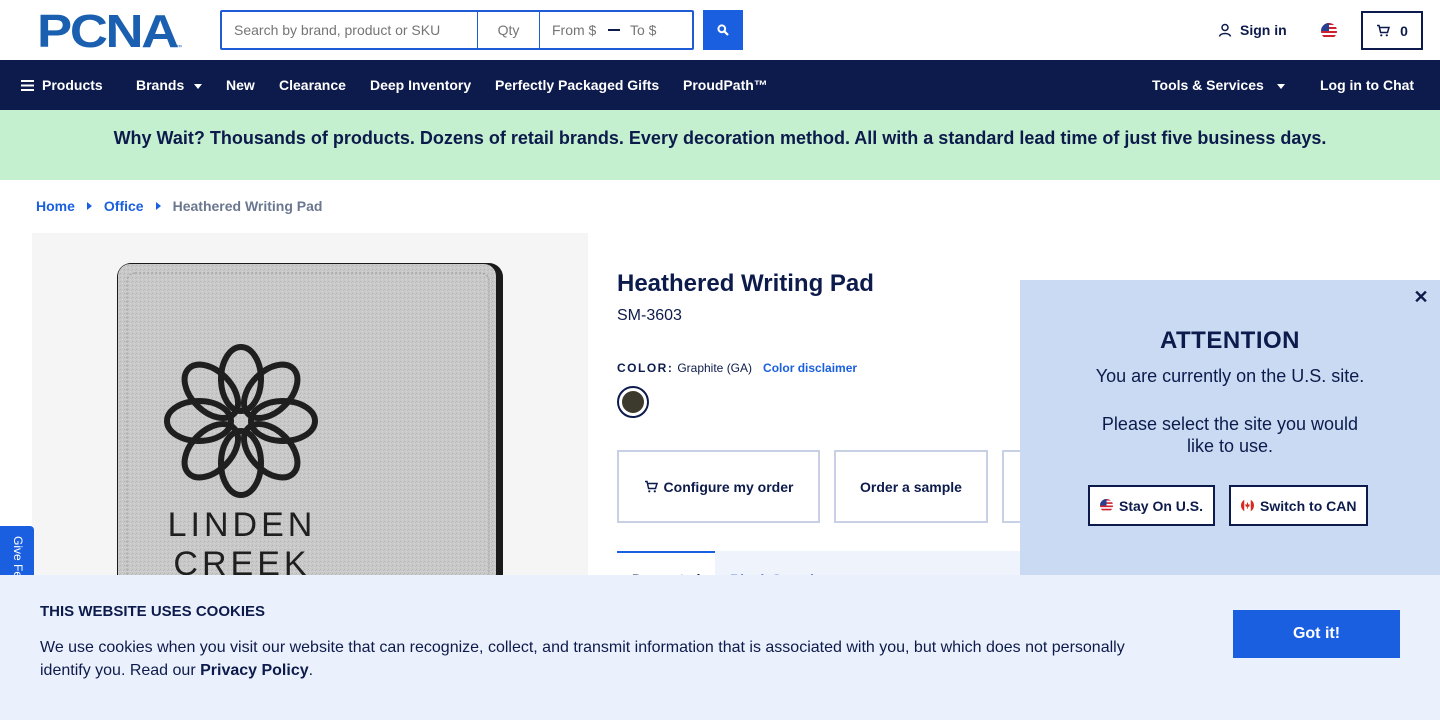 This screenshot has width=1440, height=720. What do you see at coordinates (311, 670) in the screenshot?
I see `cookie-period: .` at bounding box center [311, 670].